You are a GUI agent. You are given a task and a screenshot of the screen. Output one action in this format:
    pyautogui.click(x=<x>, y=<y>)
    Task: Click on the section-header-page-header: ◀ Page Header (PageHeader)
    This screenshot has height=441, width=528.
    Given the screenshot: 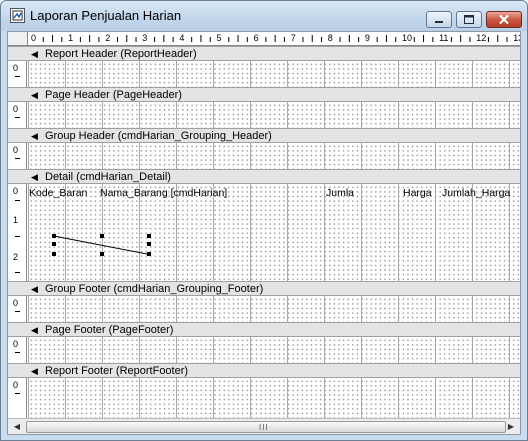 What is the action you would take?
    pyautogui.click(x=264, y=94)
    